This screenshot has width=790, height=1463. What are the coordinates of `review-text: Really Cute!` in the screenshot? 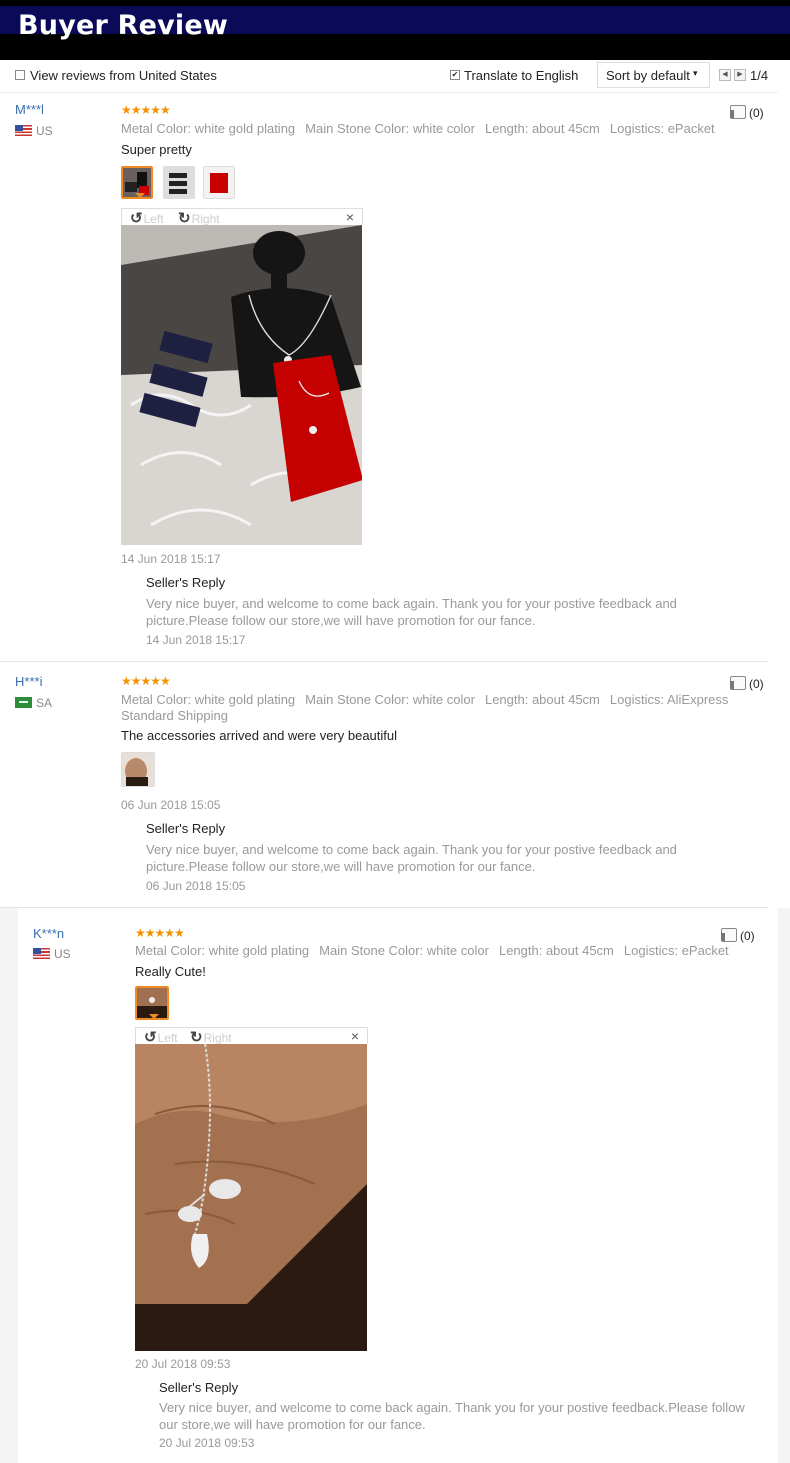 It's located at (170, 971).